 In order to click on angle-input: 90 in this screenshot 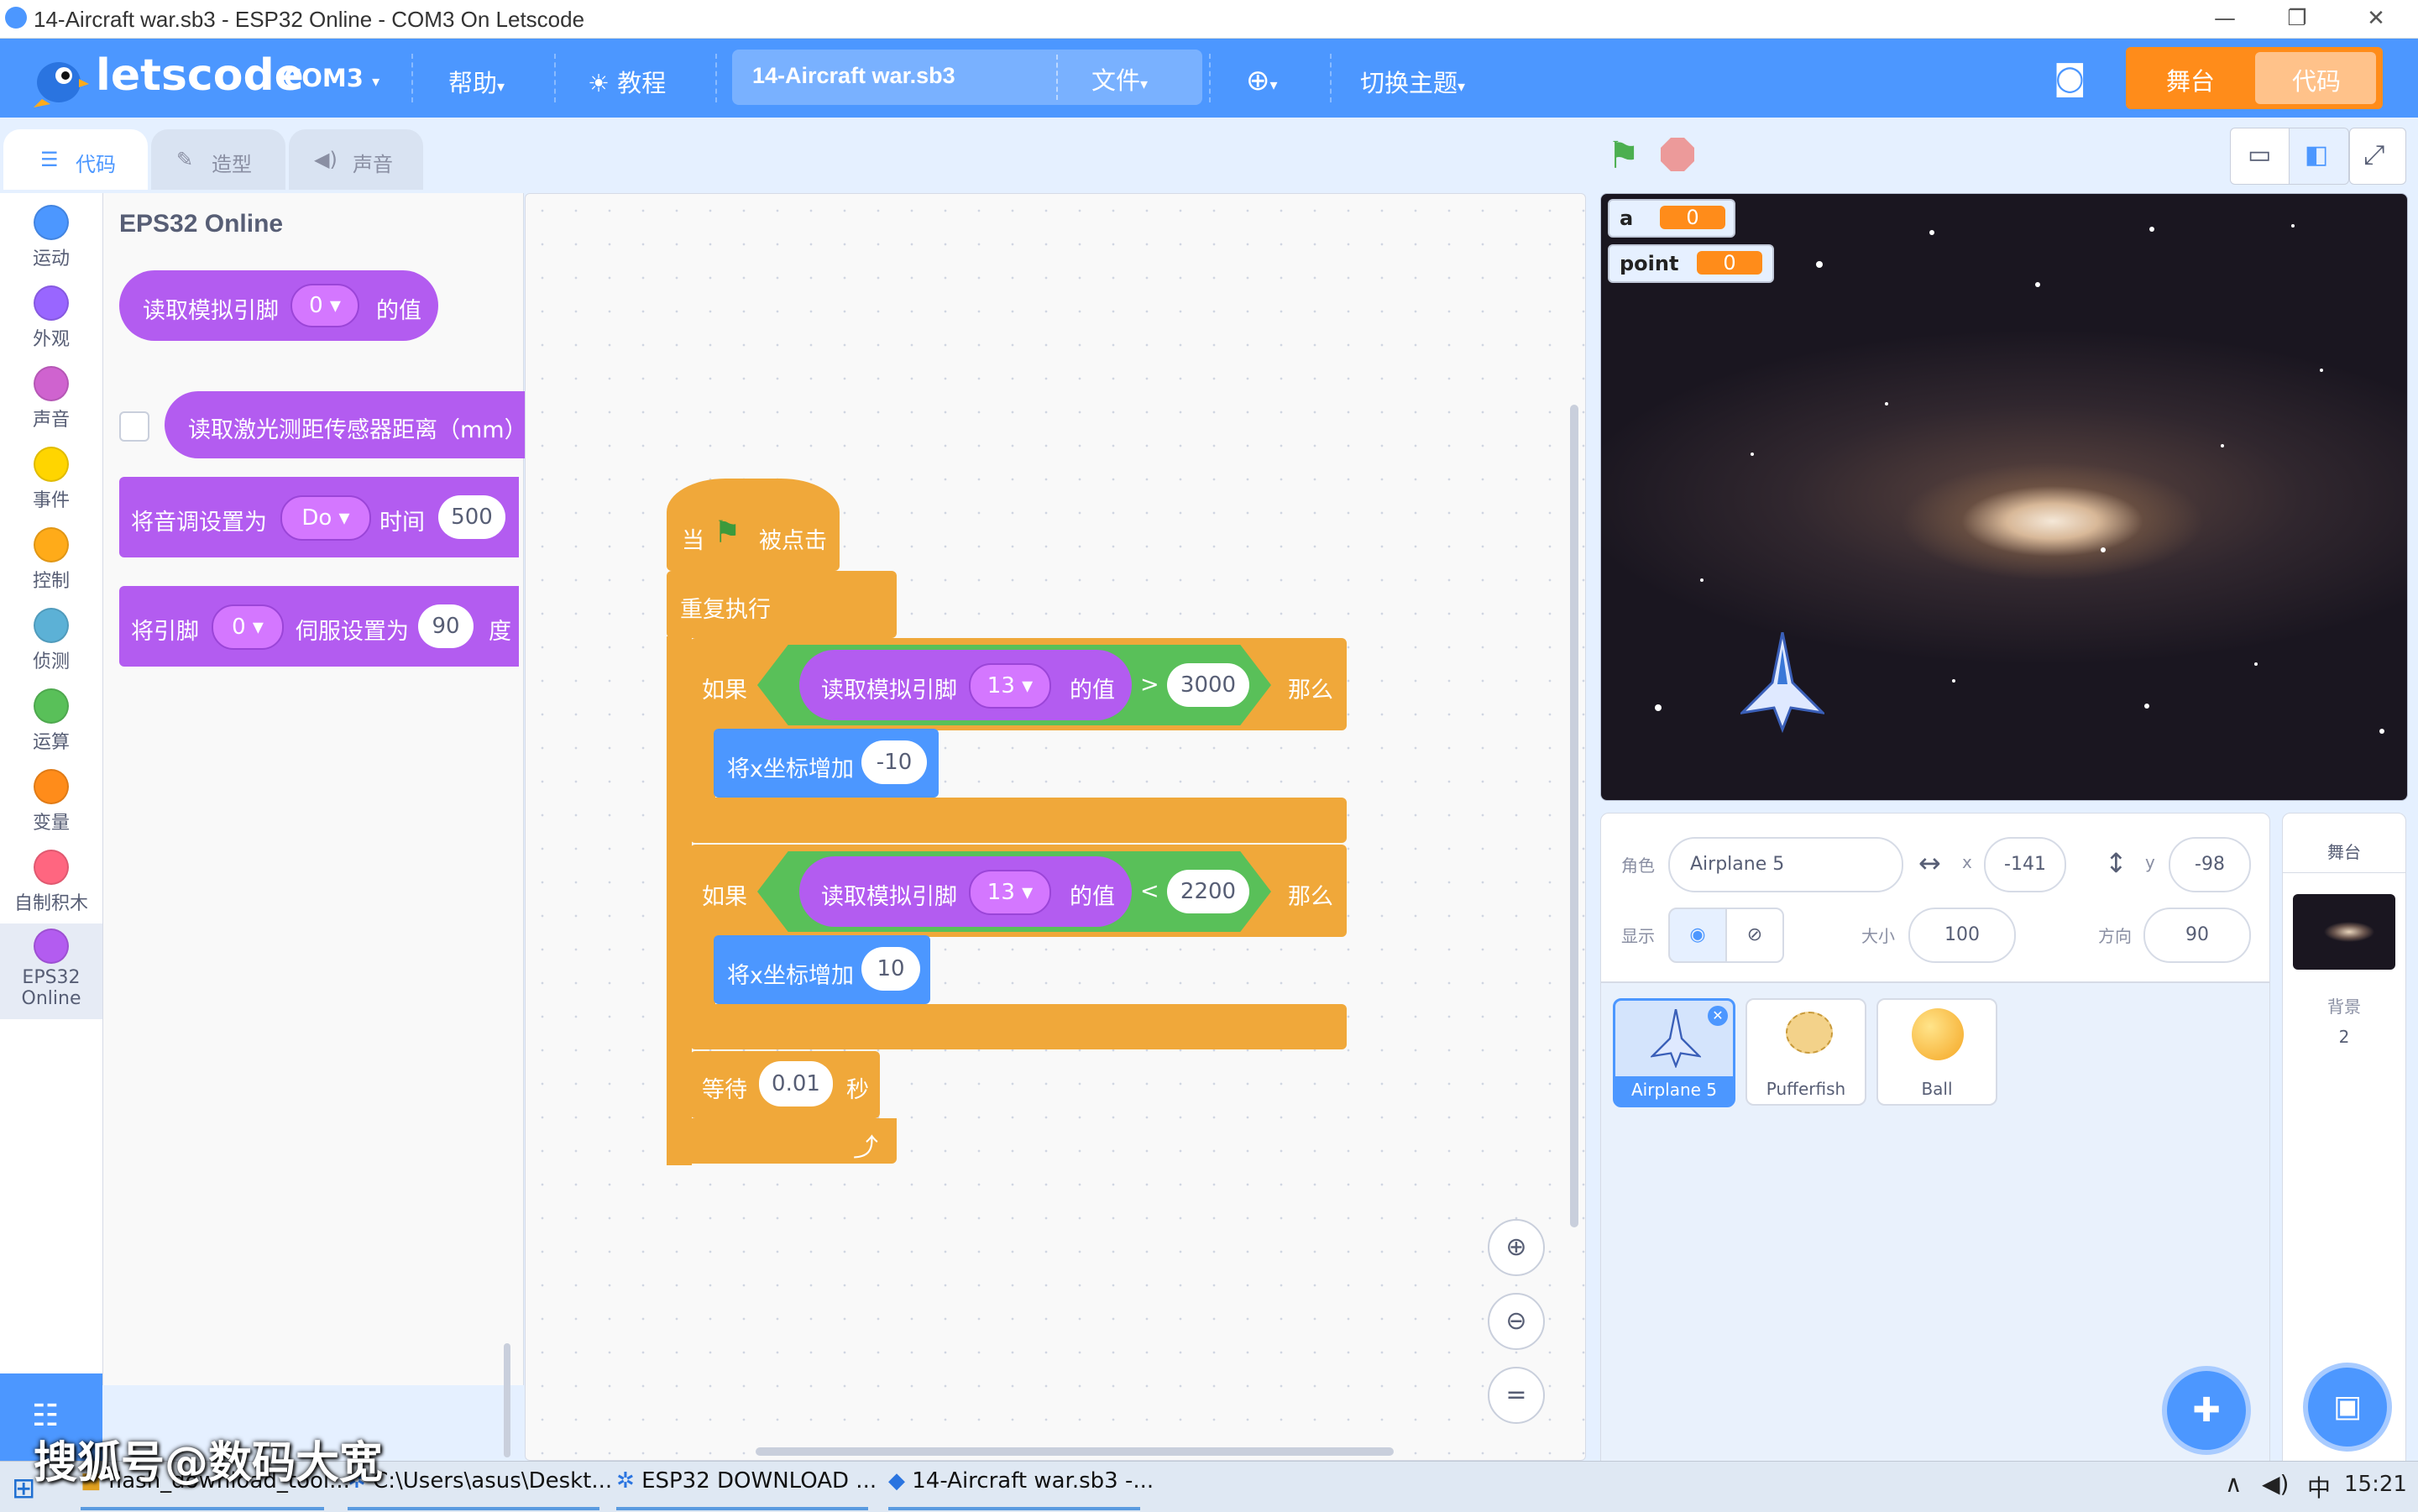, I will do `click(446, 626)`.